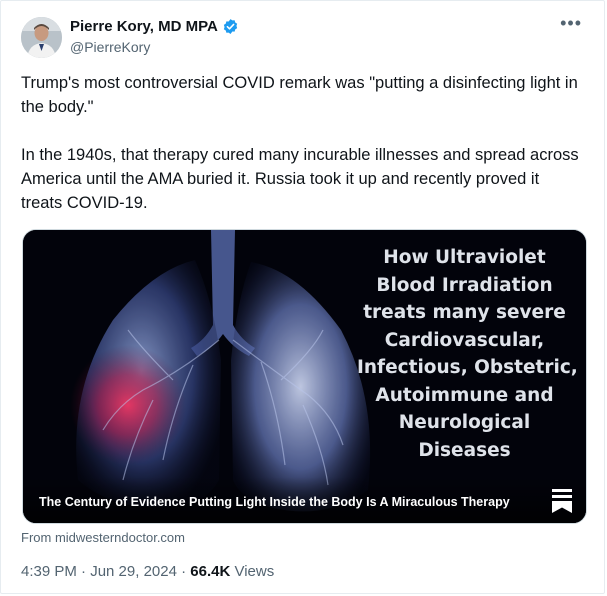 The image size is (607, 596). Describe the element at coordinates (571, 23) in the screenshot. I see `more-options-icon: •••` at that location.